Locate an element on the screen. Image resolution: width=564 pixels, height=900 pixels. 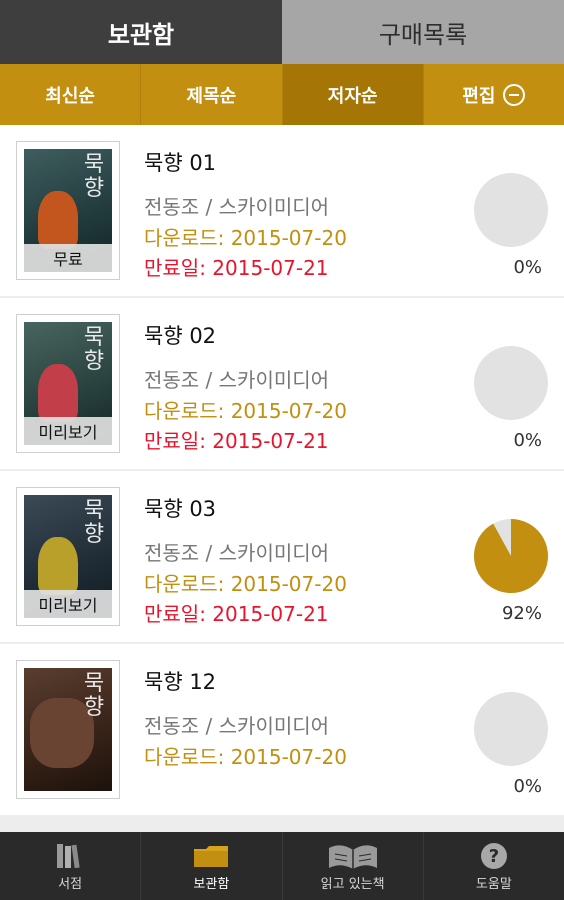
sort-author: 저자순 is located at coordinates (353, 94).